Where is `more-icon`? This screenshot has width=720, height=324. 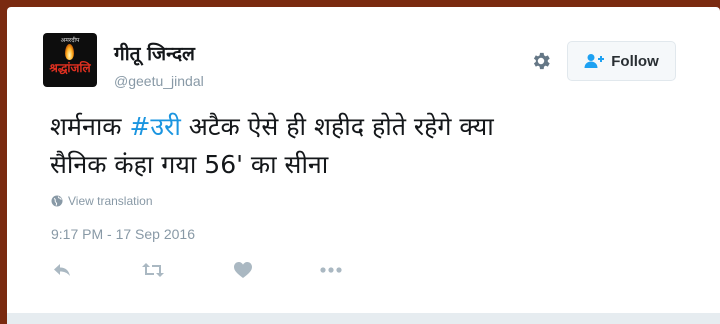 more-icon is located at coordinates (331, 270).